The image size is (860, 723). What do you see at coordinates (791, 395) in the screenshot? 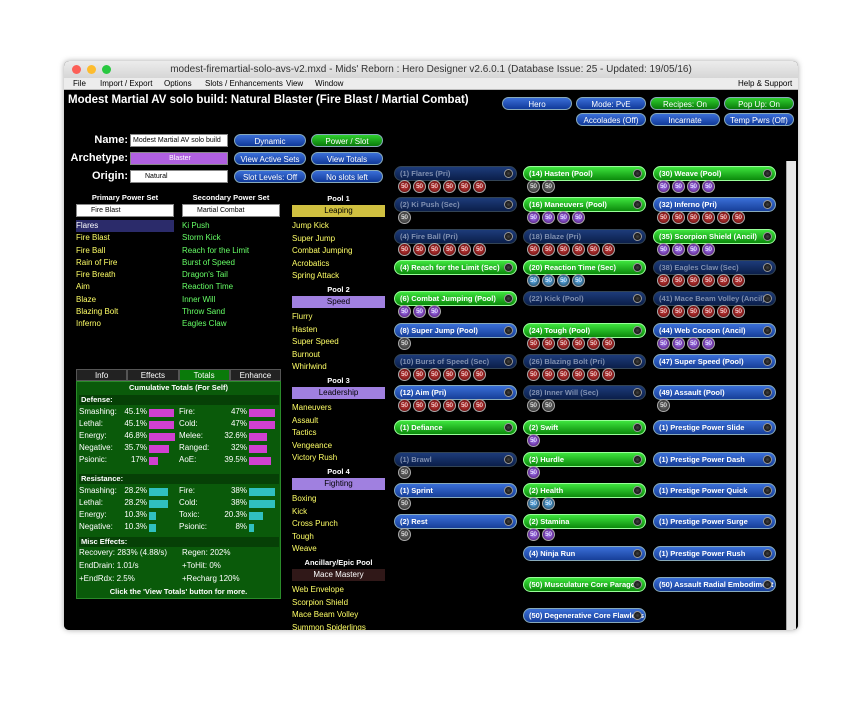
I see `vertical-scrollbar` at bounding box center [791, 395].